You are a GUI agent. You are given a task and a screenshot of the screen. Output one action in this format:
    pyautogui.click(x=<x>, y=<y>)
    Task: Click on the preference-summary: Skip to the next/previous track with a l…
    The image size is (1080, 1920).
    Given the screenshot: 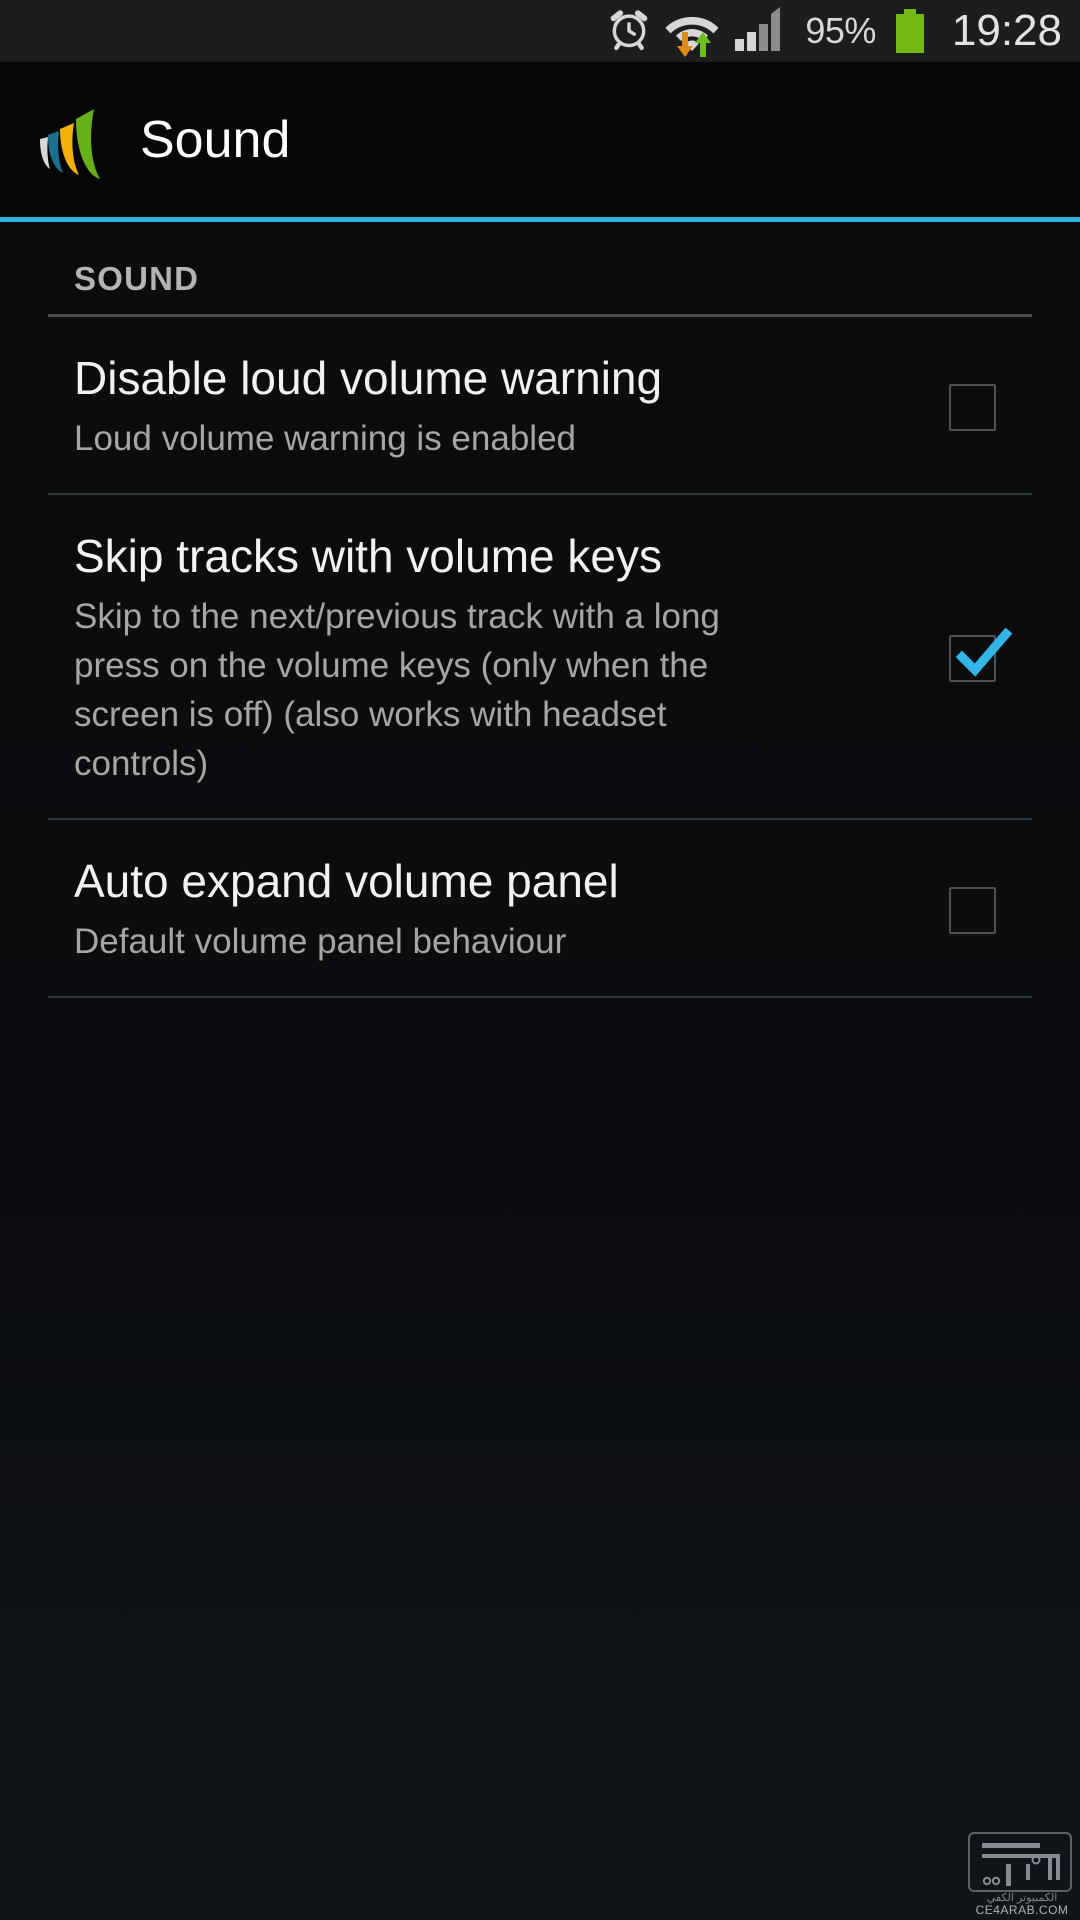 What is the action you would take?
    pyautogui.click(x=397, y=690)
    